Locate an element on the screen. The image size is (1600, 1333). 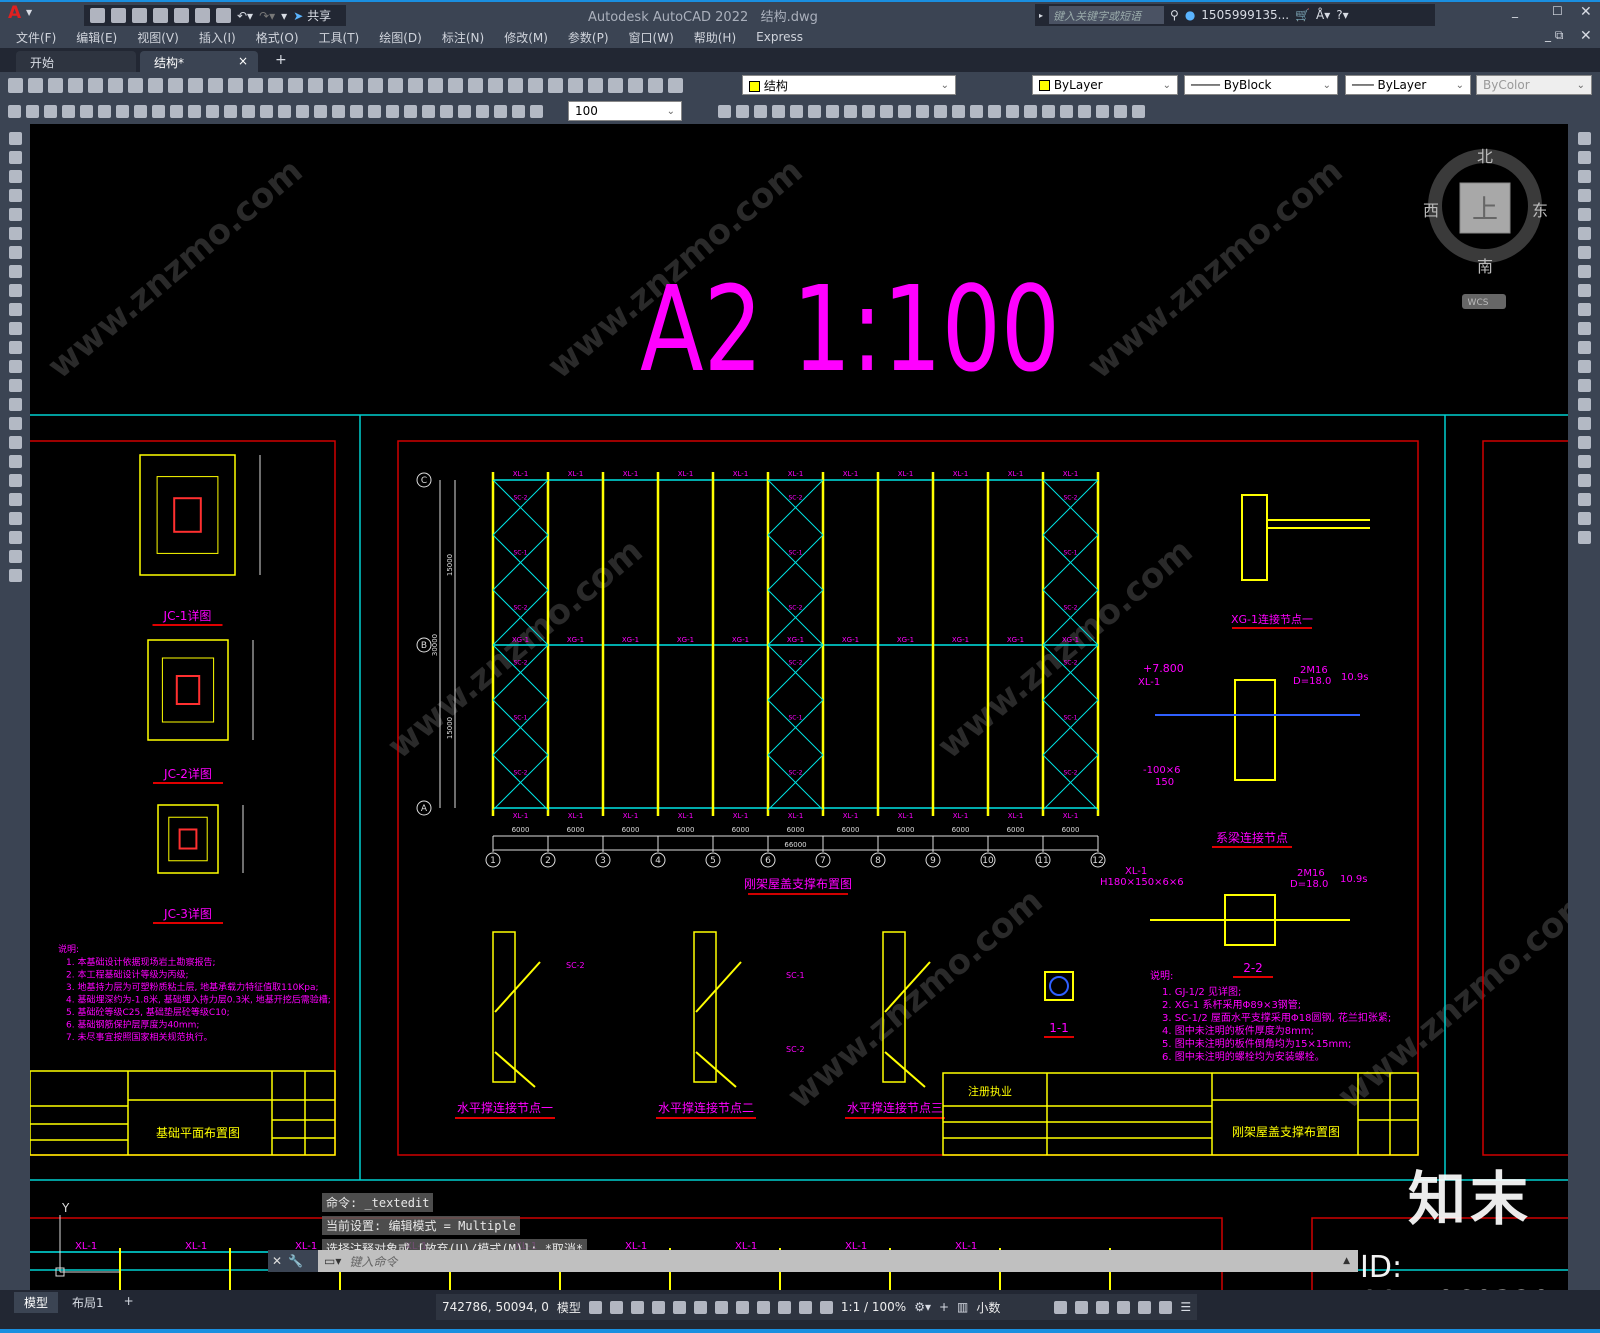
app-menu-chevron-icon: ▼ is located at coordinates (29, 12).